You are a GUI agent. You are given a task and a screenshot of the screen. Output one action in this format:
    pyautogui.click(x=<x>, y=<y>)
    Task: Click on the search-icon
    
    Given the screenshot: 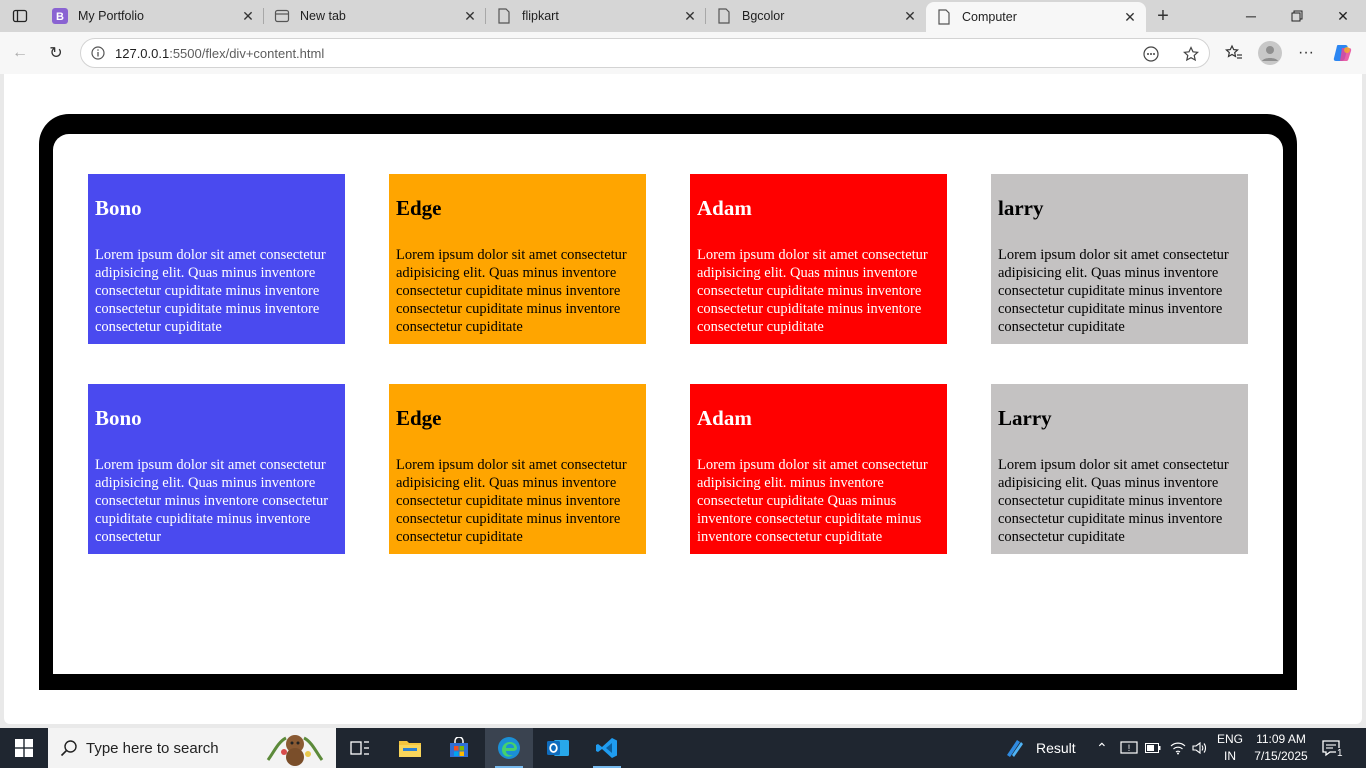 What is the action you would take?
    pyautogui.click(x=69, y=748)
    